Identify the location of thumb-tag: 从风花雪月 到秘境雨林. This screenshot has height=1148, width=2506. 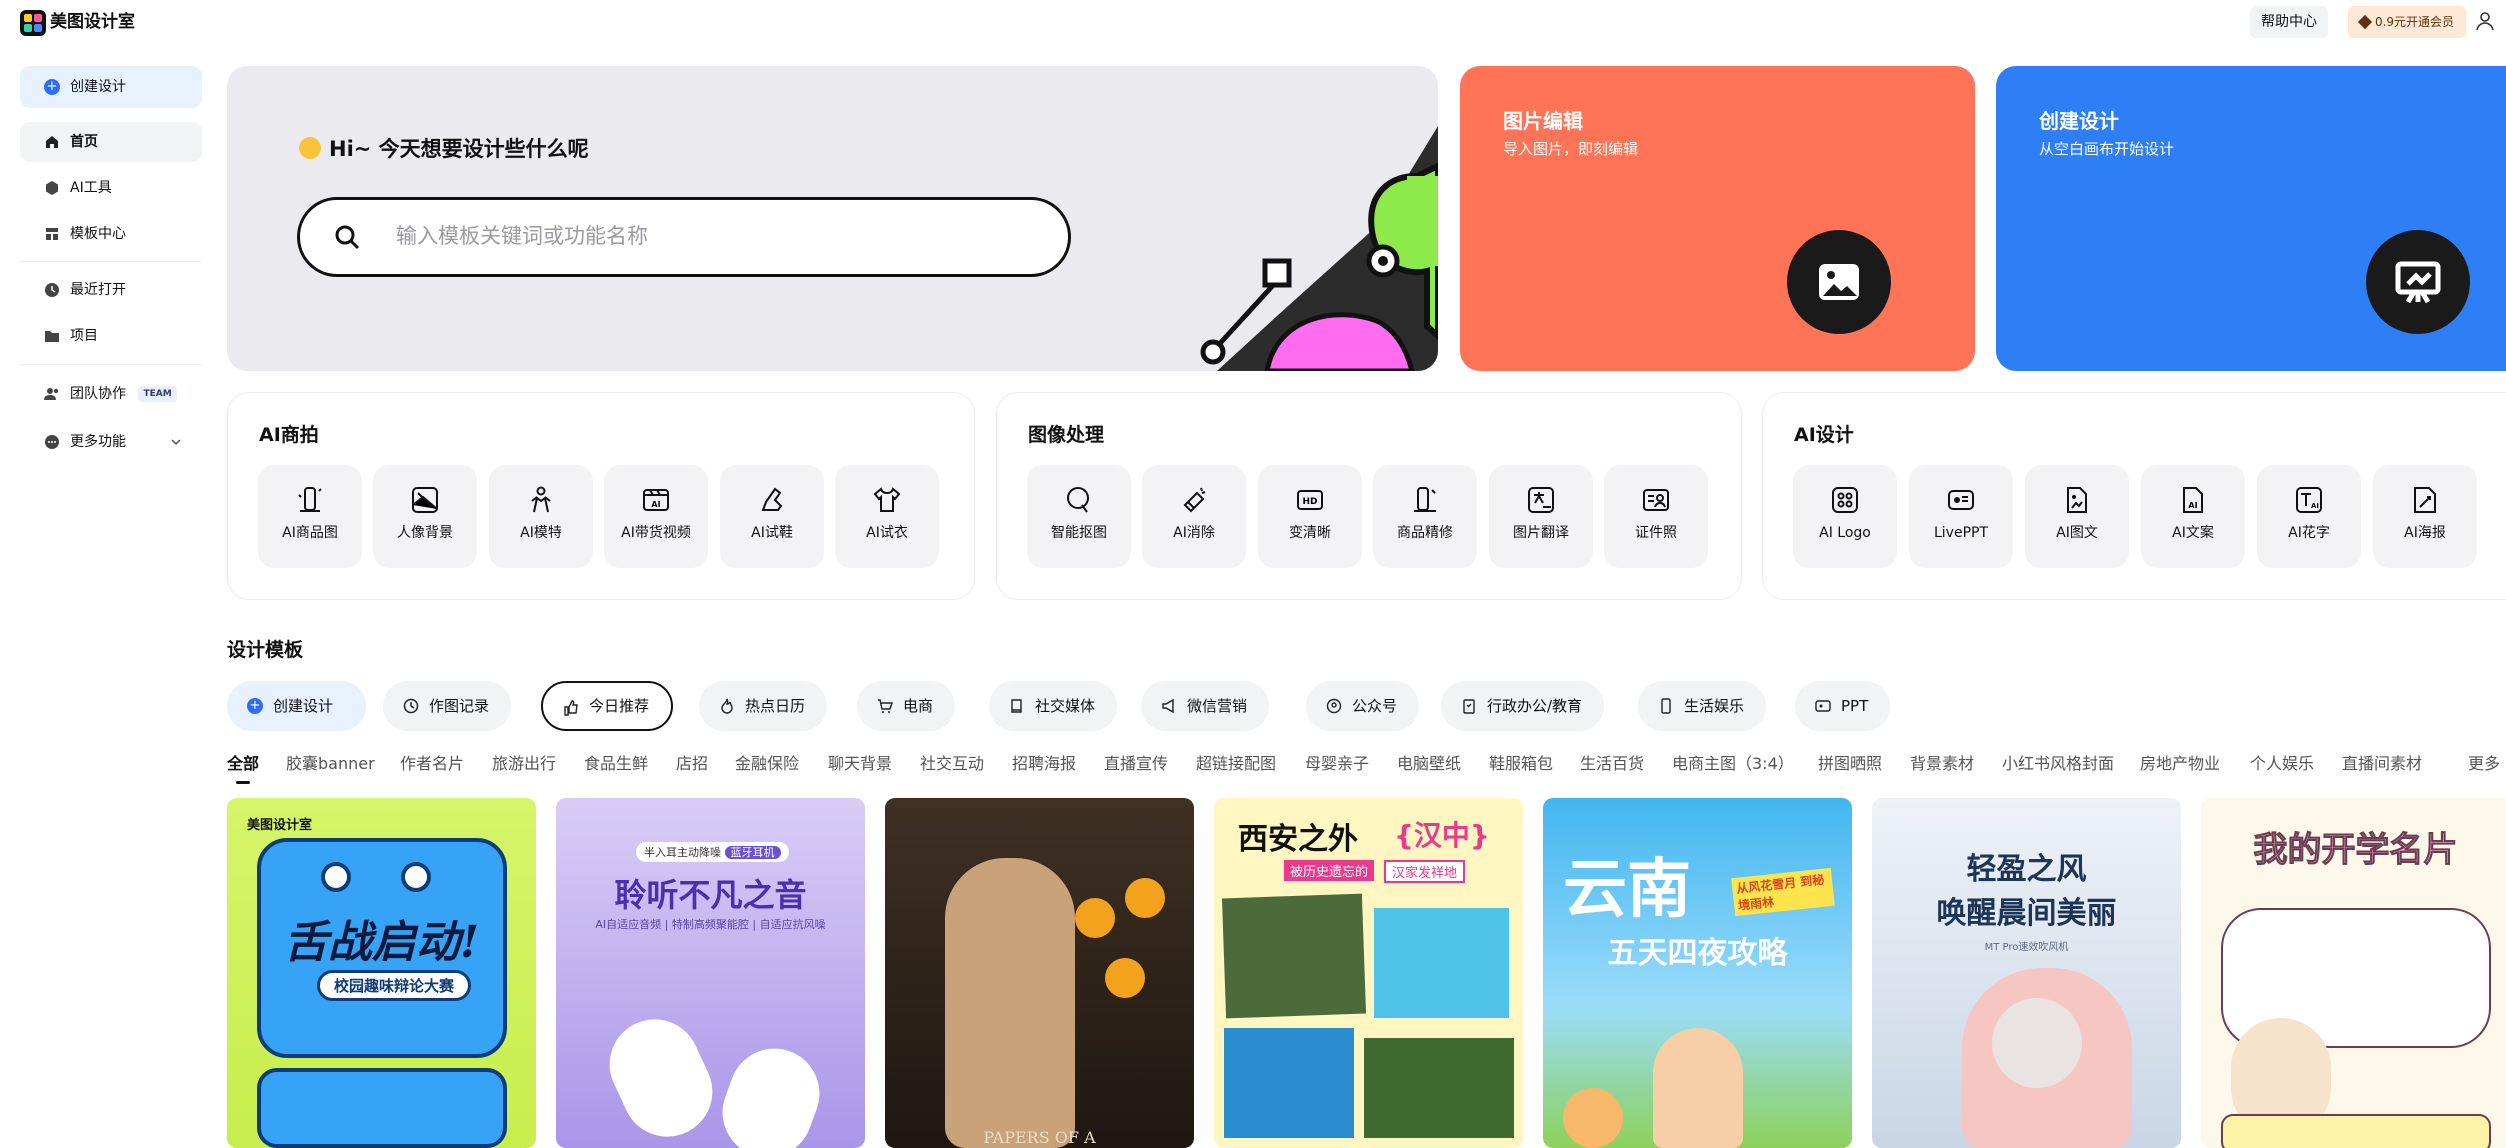
(1783, 892).